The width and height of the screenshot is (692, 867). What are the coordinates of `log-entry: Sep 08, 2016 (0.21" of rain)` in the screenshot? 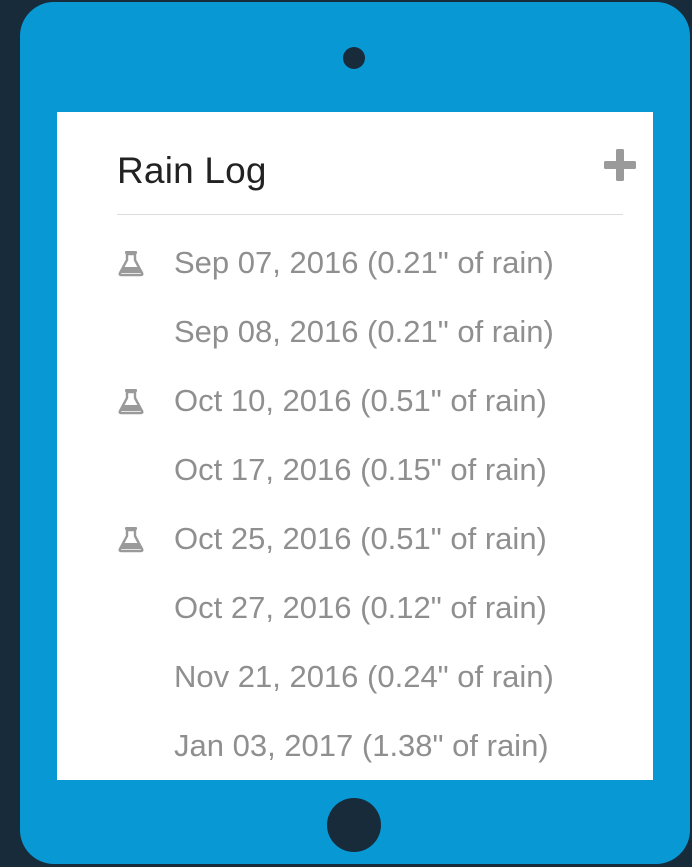 It's located at (377, 331).